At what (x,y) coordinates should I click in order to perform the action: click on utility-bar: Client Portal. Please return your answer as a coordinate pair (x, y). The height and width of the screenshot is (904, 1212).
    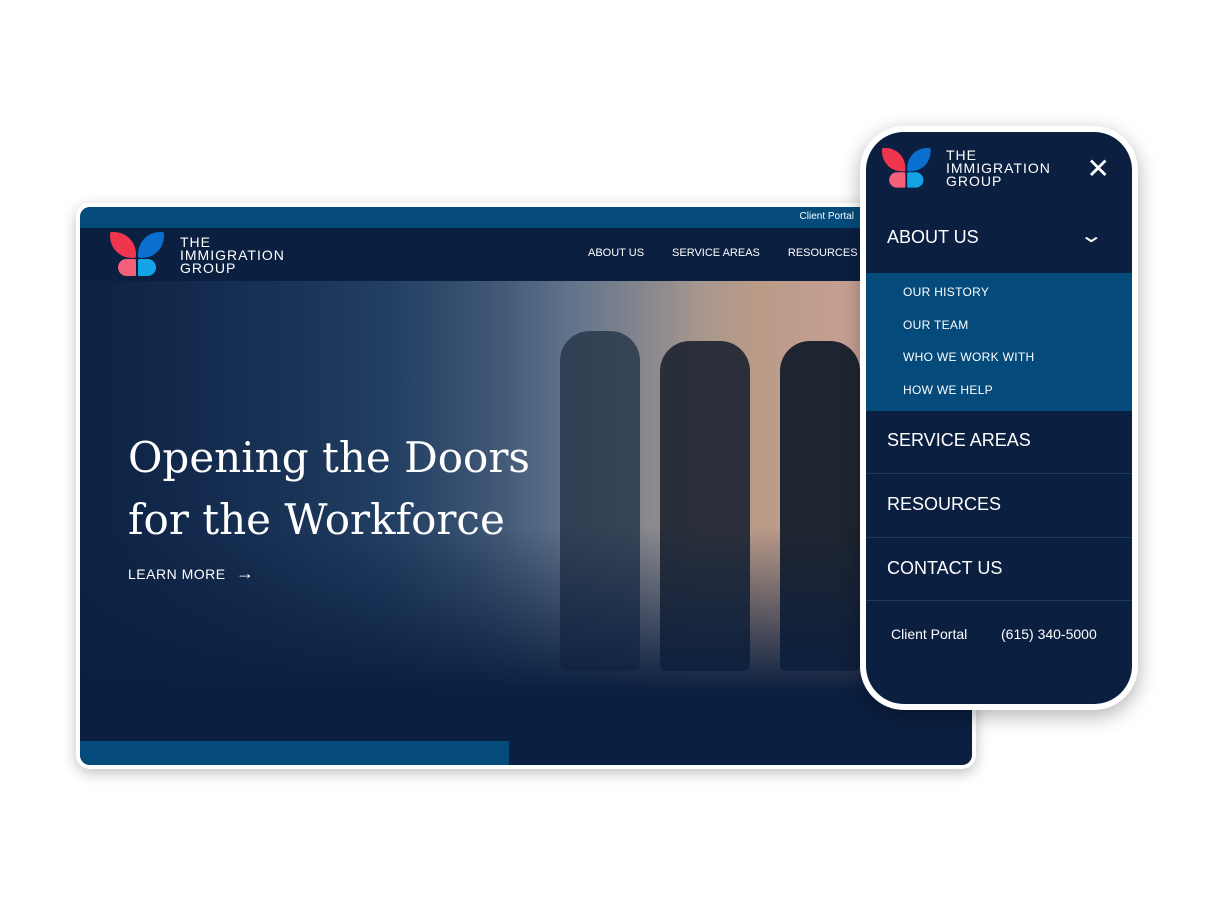
    Looking at the image, I should click on (526, 217).